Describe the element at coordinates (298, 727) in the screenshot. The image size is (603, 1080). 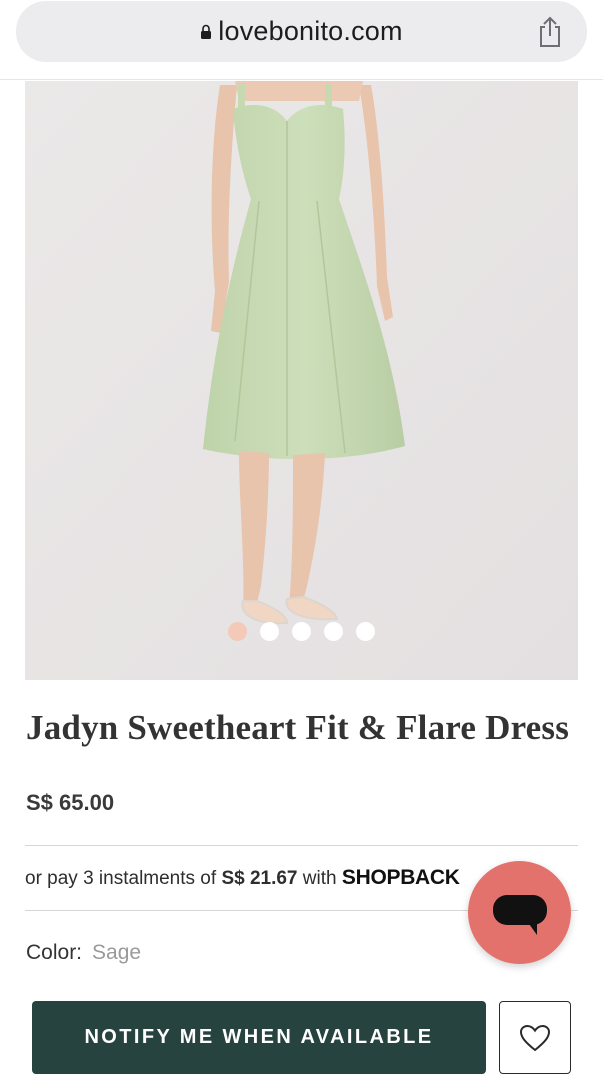
I see `product-title: Jadyn Sweetheart Fit & Flare Dress` at that location.